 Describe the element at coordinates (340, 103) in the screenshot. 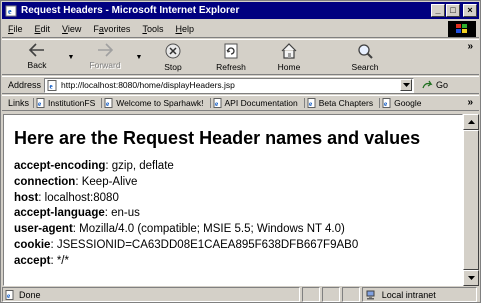

I see `link-beta-chapters: e Beta Chapters` at that location.